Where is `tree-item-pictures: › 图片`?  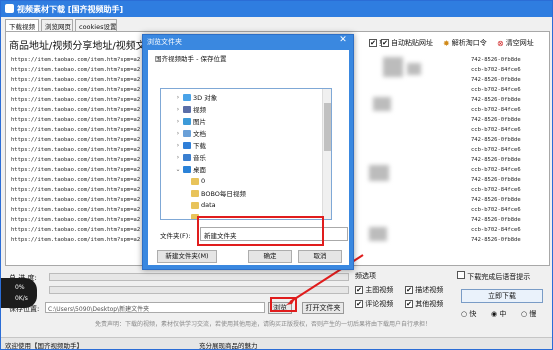
tree-item-pictures: › 图片 is located at coordinates (190, 121).